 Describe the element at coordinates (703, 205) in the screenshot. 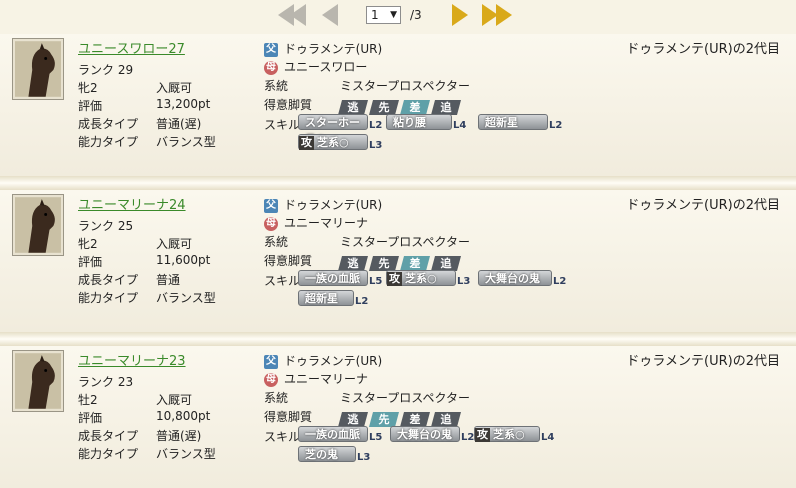

I see `generation-text: ドゥラメンテ(UR)の2代目` at that location.